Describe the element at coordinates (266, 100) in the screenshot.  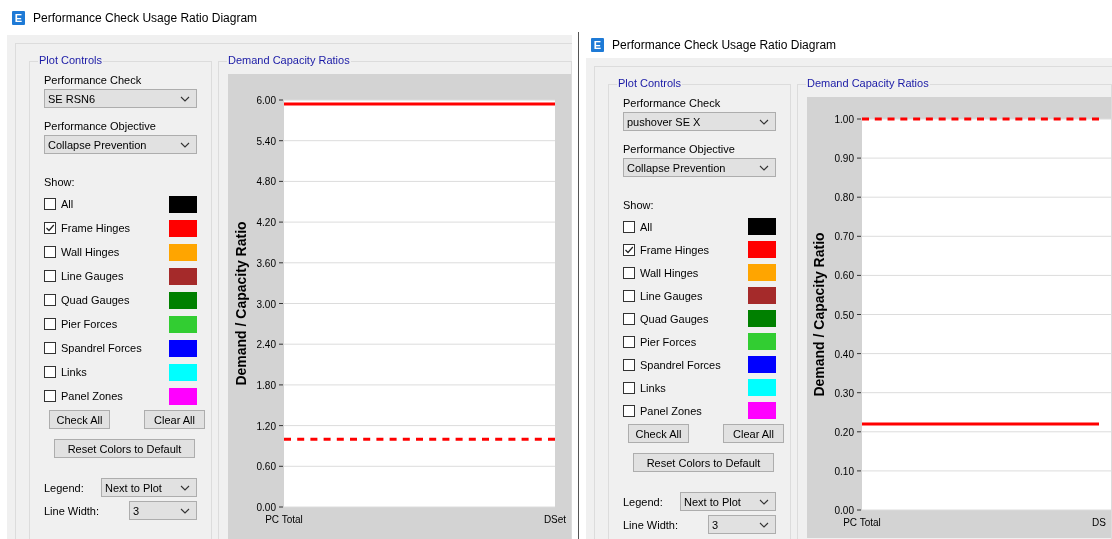
I see `y-tick-label: 6.00` at that location.